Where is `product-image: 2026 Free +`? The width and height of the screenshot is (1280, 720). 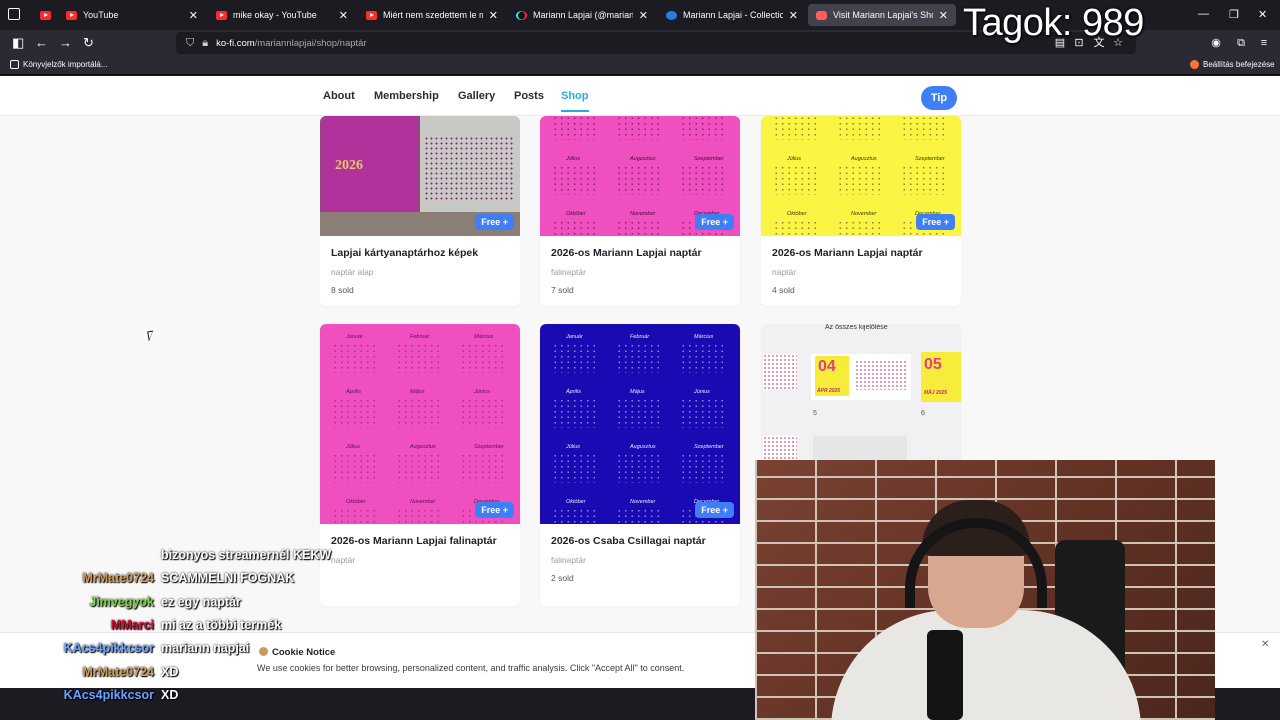 product-image: 2026 Free + is located at coordinates (420, 176).